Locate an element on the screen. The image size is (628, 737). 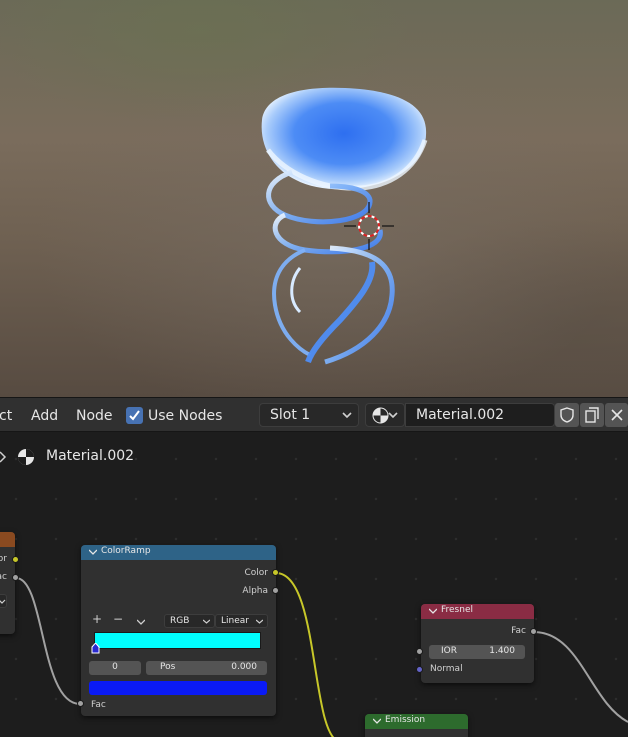
3d-cursor-icon is located at coordinates (369, 226).